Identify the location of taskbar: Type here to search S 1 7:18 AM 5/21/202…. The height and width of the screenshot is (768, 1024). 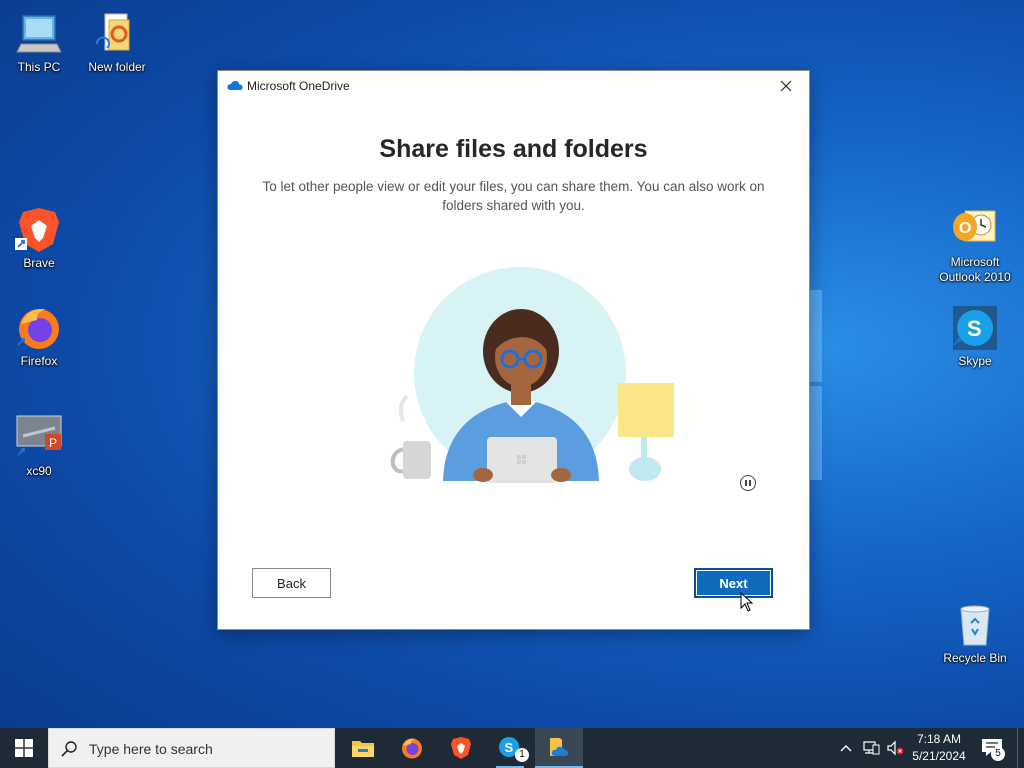
(512, 748).